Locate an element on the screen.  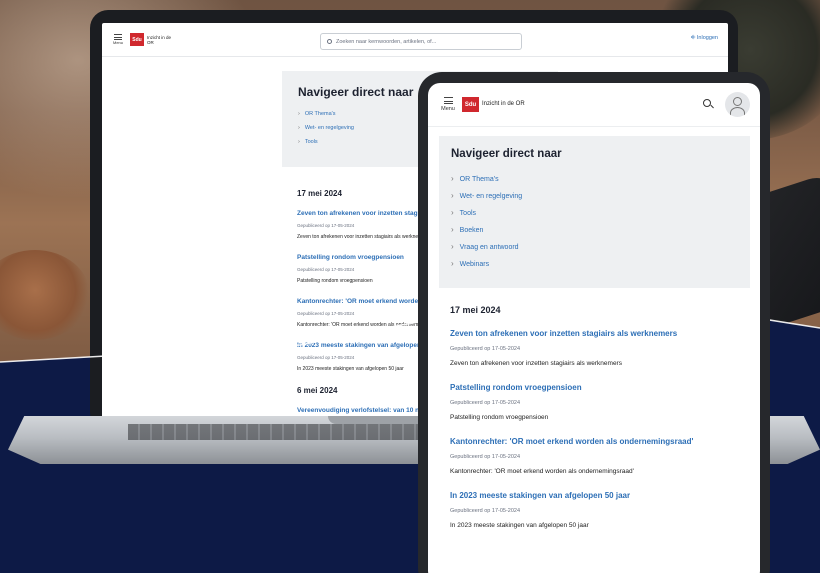
nav-item-webinars: Webinars is located at coordinates (594, 263).